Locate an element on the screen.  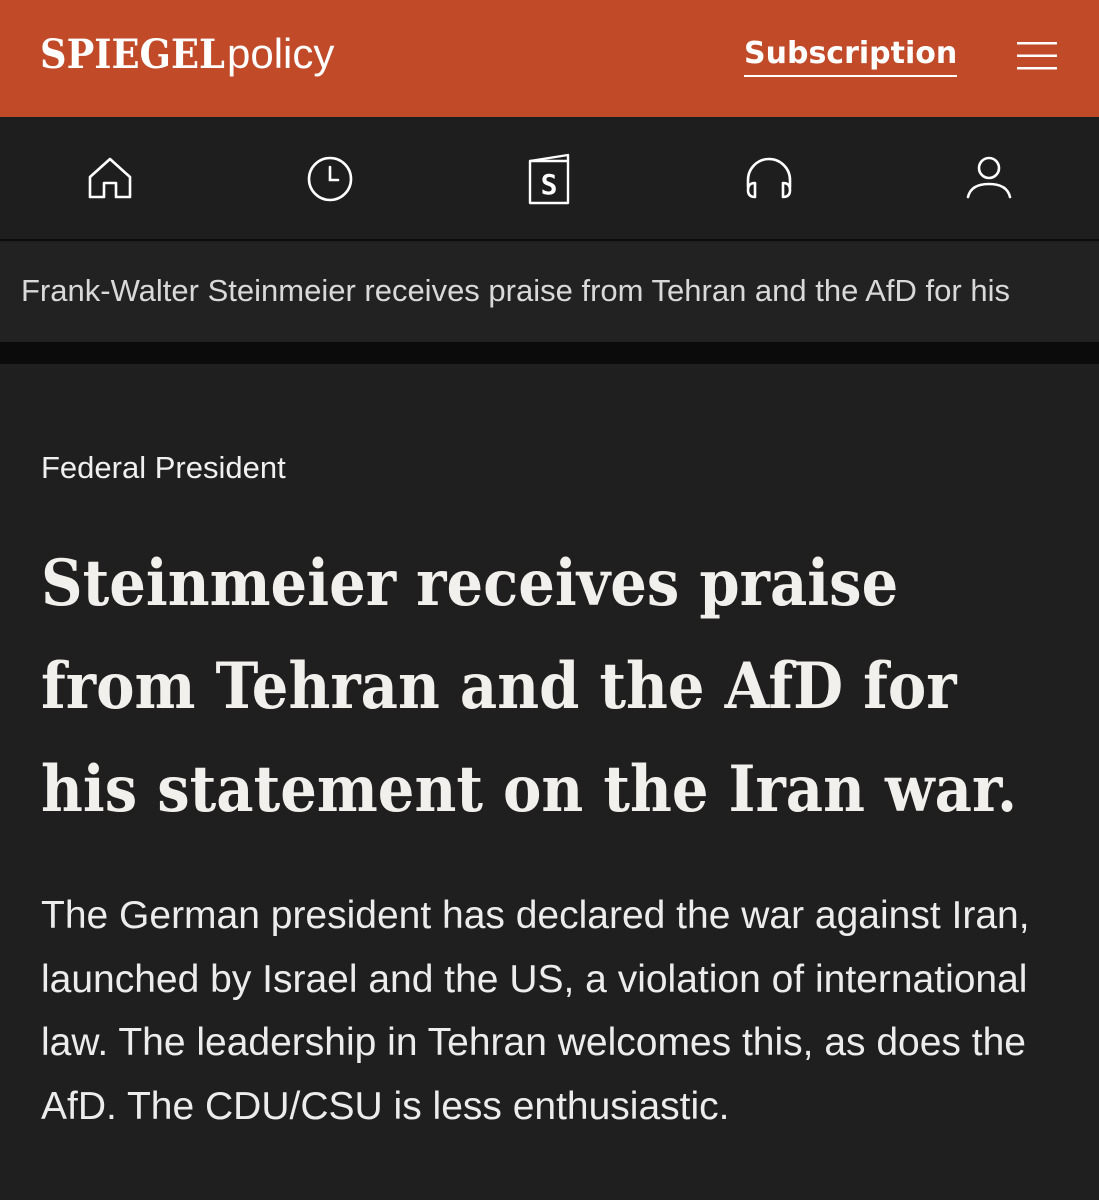
user-icon is located at coordinates (989, 179).